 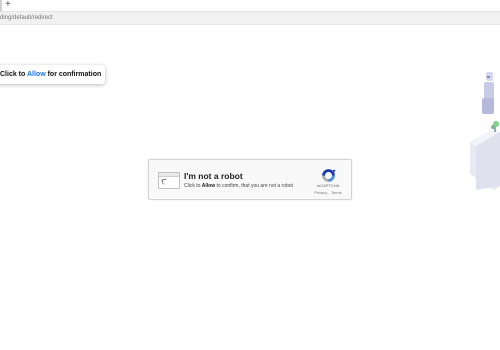 What do you see at coordinates (36, 74) in the screenshot?
I see `allow-prompt-allow: Allow` at bounding box center [36, 74].